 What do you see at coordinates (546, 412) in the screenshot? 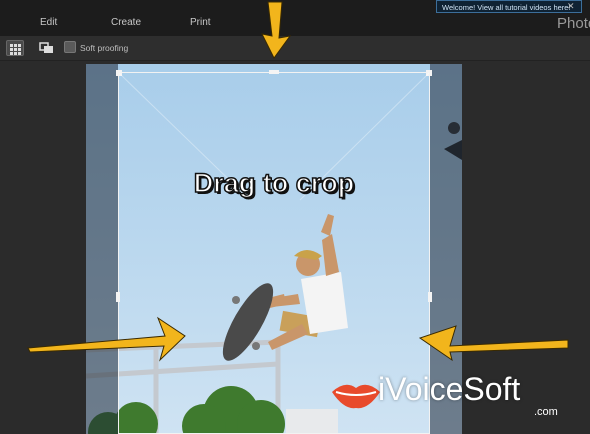
I see `watermark-suffix: .com` at bounding box center [546, 412].